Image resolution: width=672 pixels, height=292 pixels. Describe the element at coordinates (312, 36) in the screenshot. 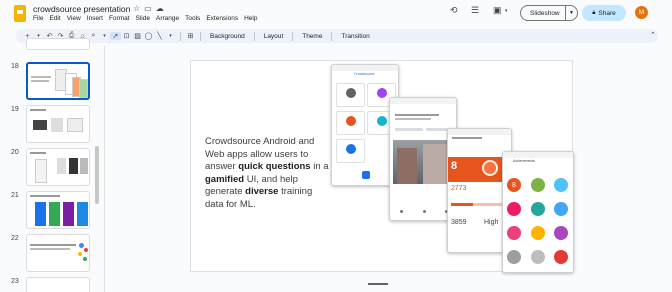

I see `theme-button: Theme` at that location.